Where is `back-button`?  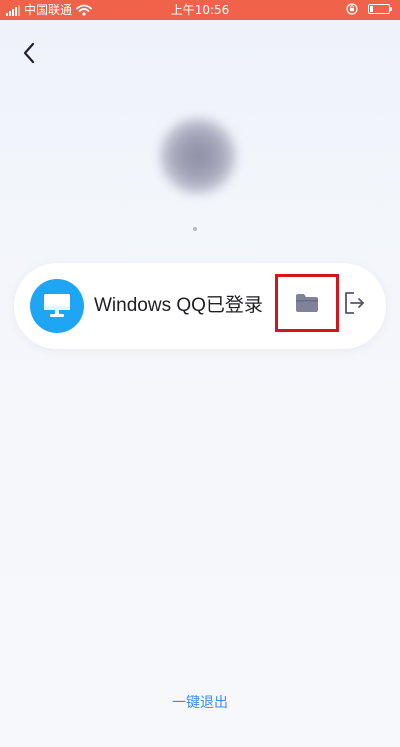 back-button is located at coordinates (29, 53).